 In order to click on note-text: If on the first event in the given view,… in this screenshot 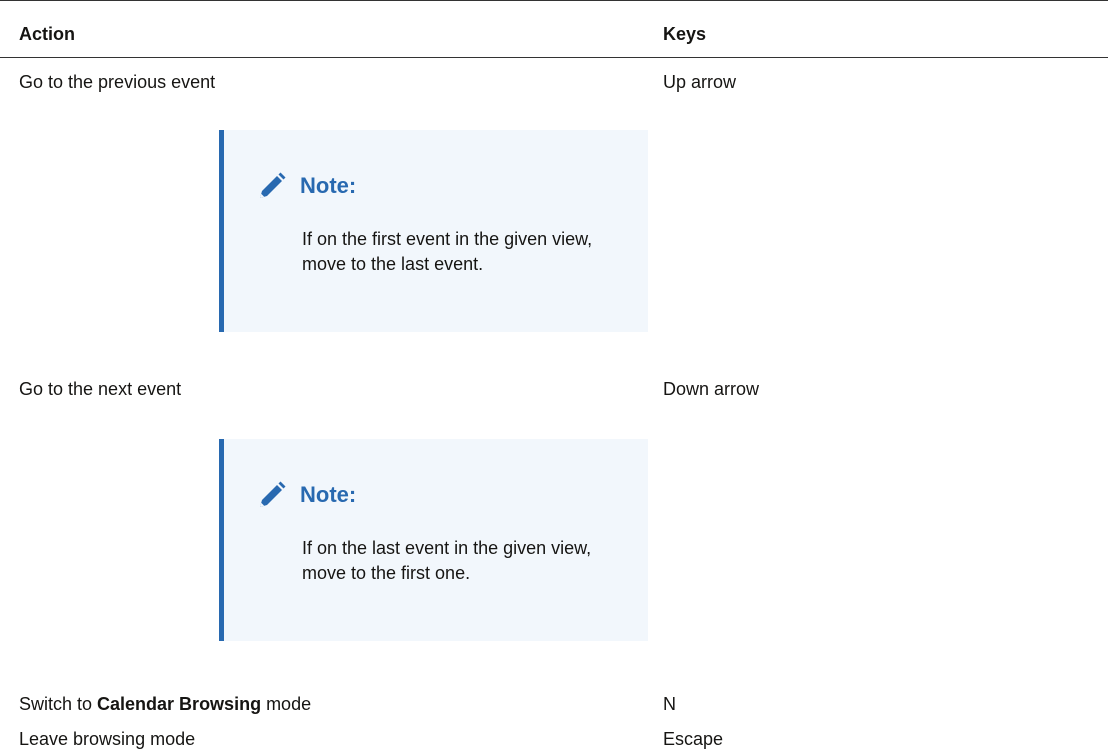, I will do `click(447, 251)`.